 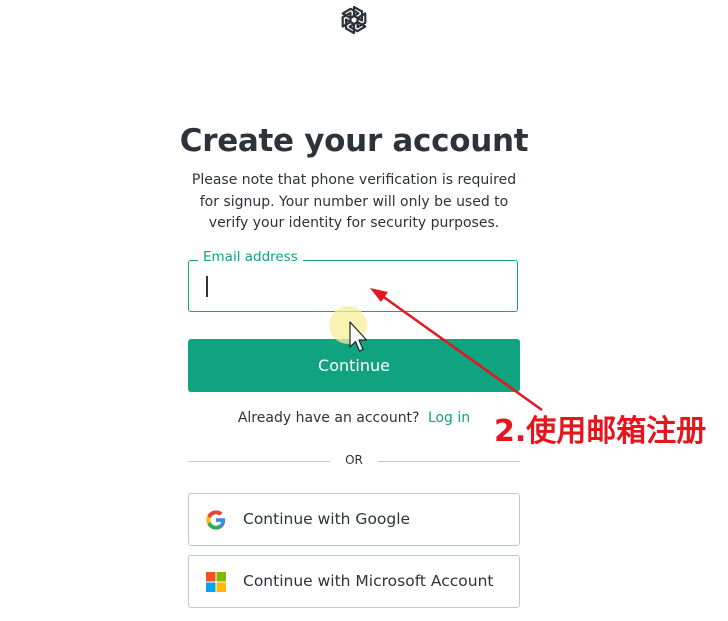 I want to click on red-arrow-icon, so click(x=456, y=350).